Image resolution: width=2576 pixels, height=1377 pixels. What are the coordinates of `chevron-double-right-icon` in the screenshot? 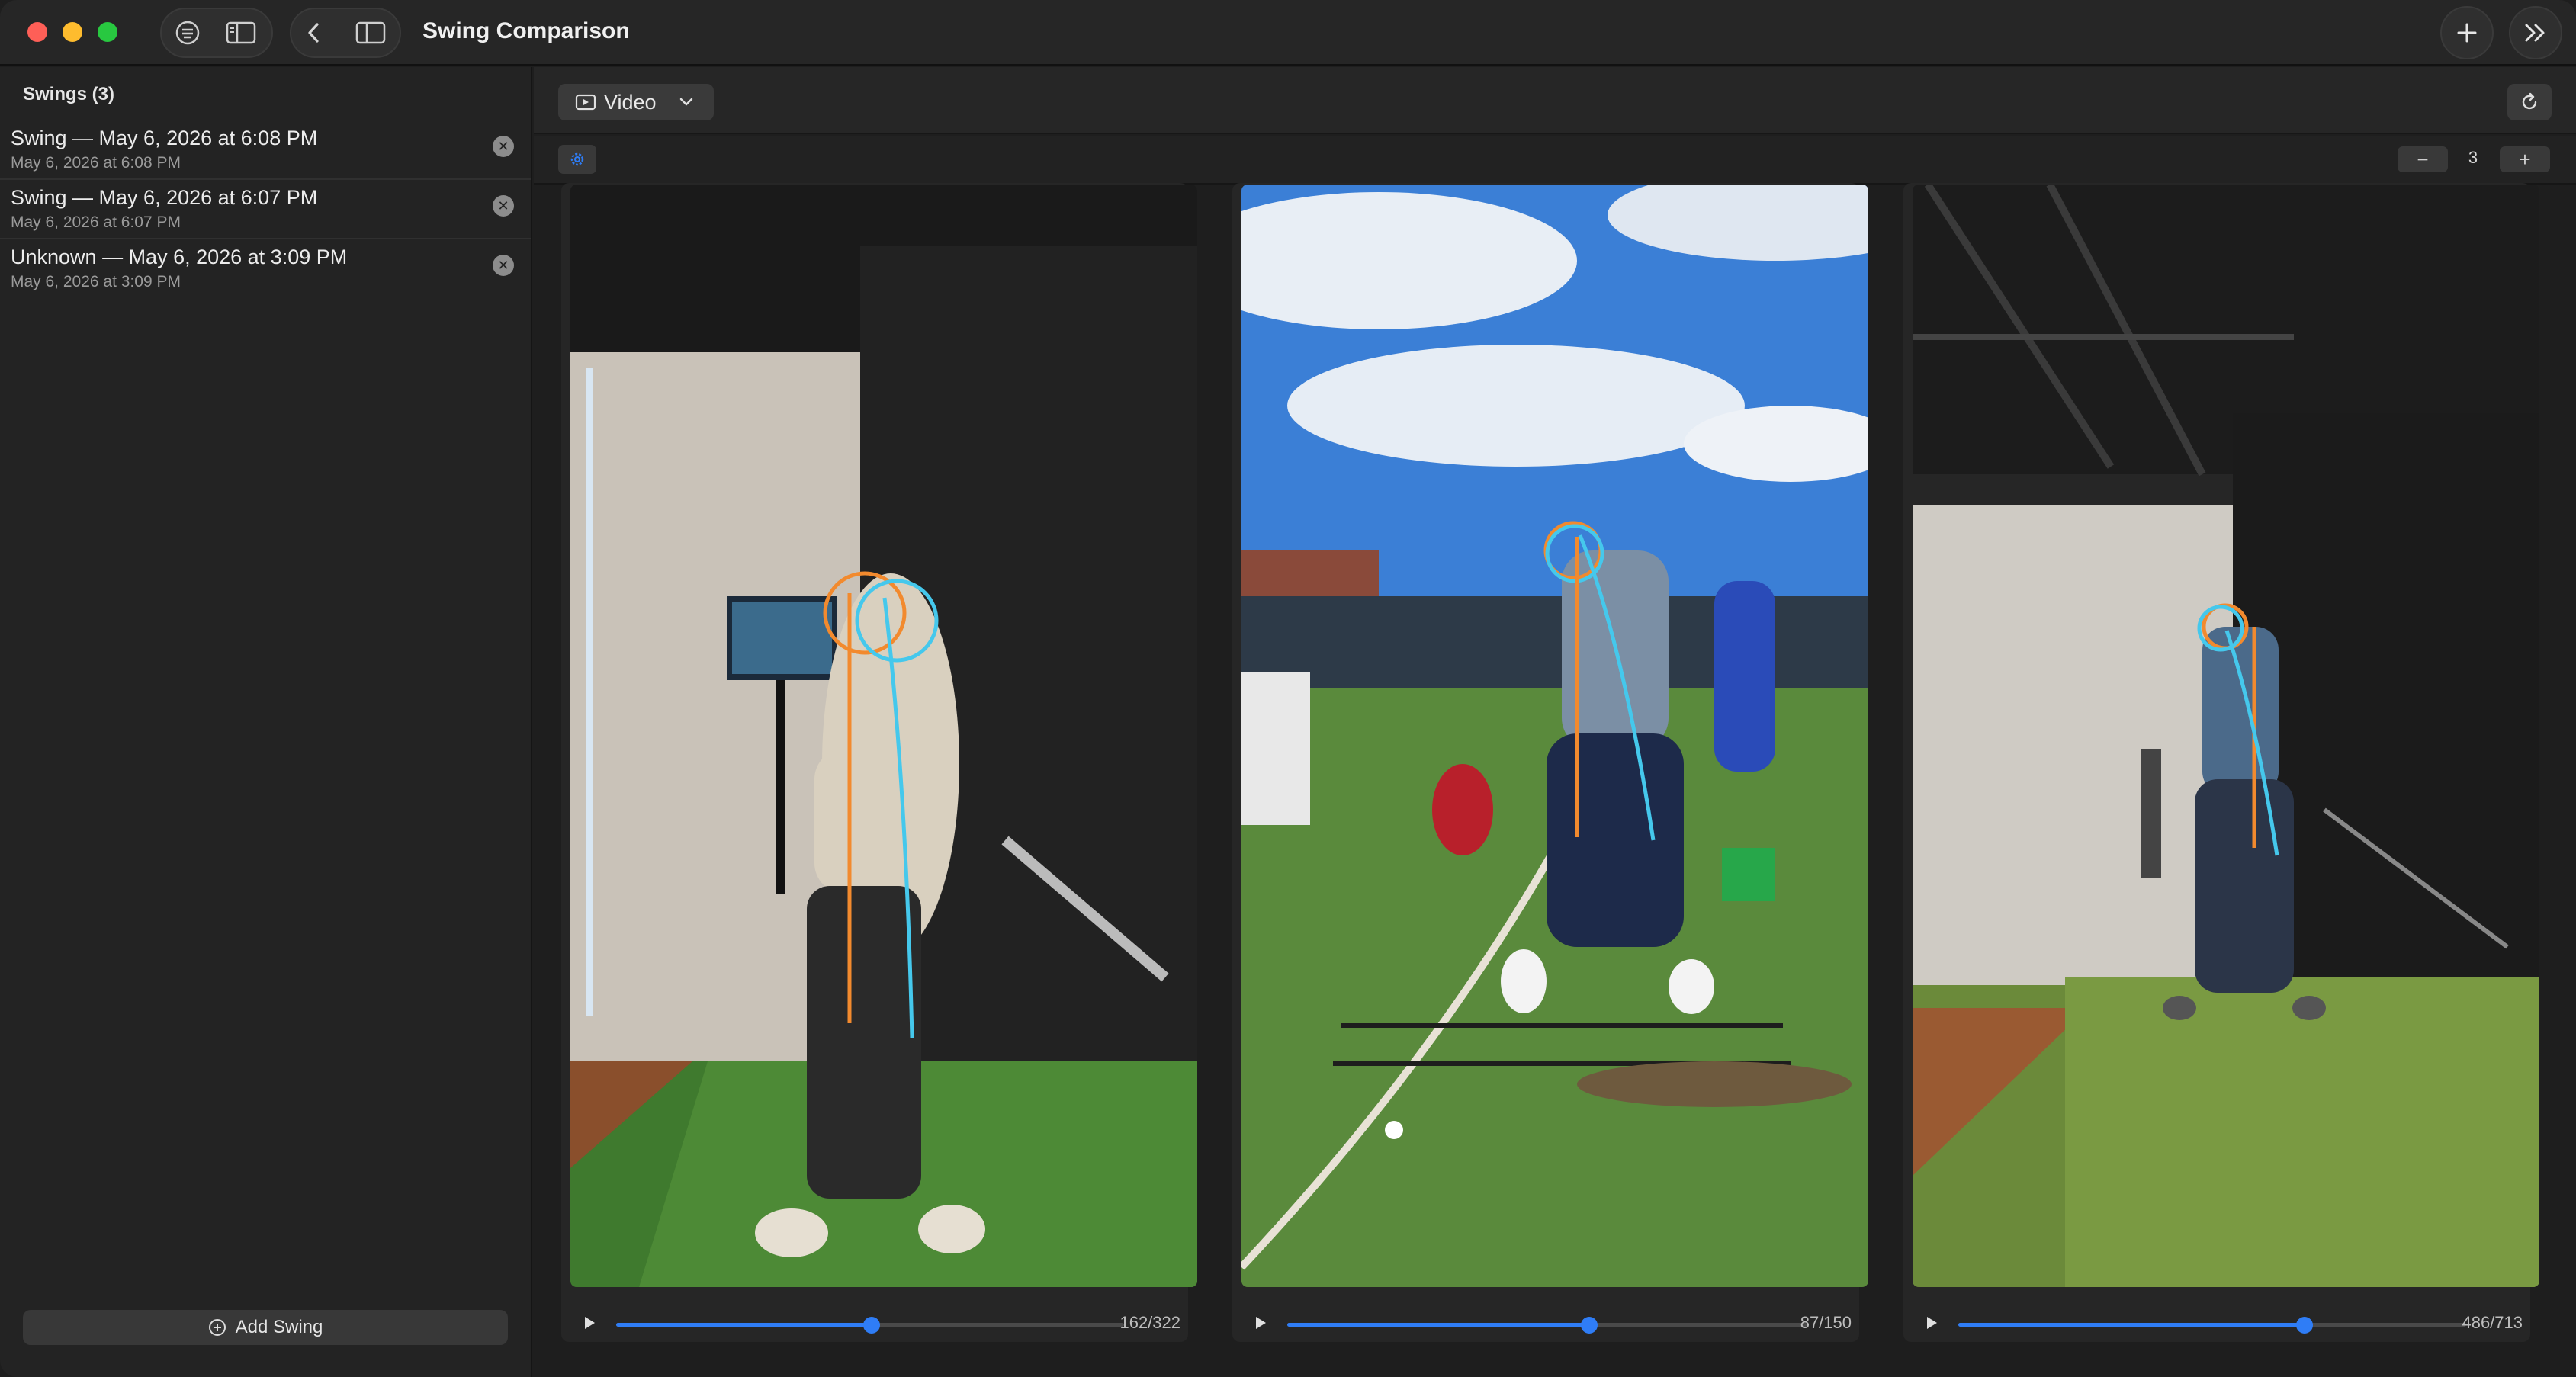 It's located at (2535, 33).